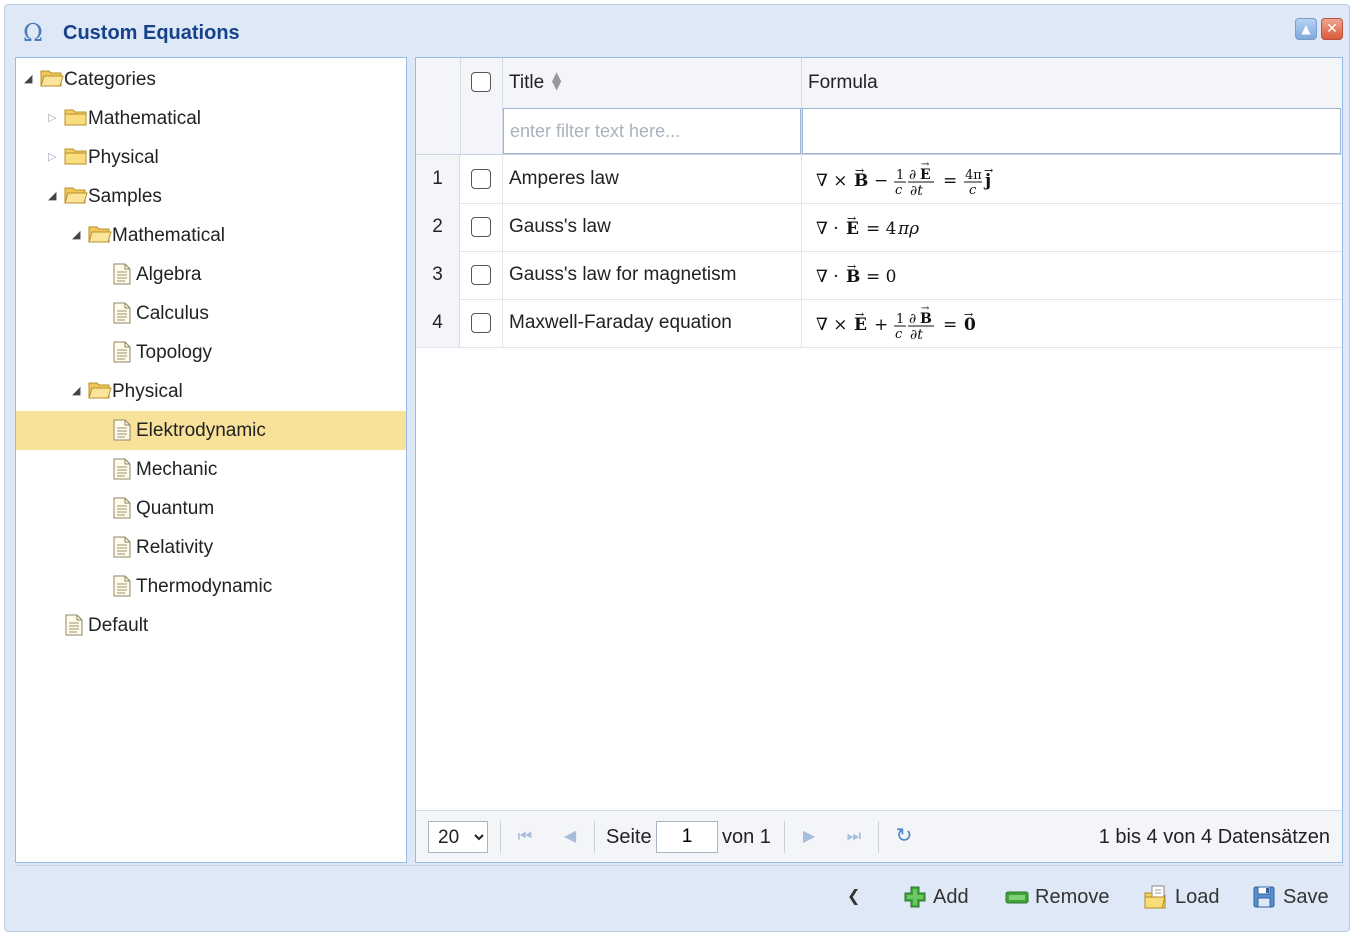  What do you see at coordinates (438, 227) in the screenshot?
I see `row-number: 2` at bounding box center [438, 227].